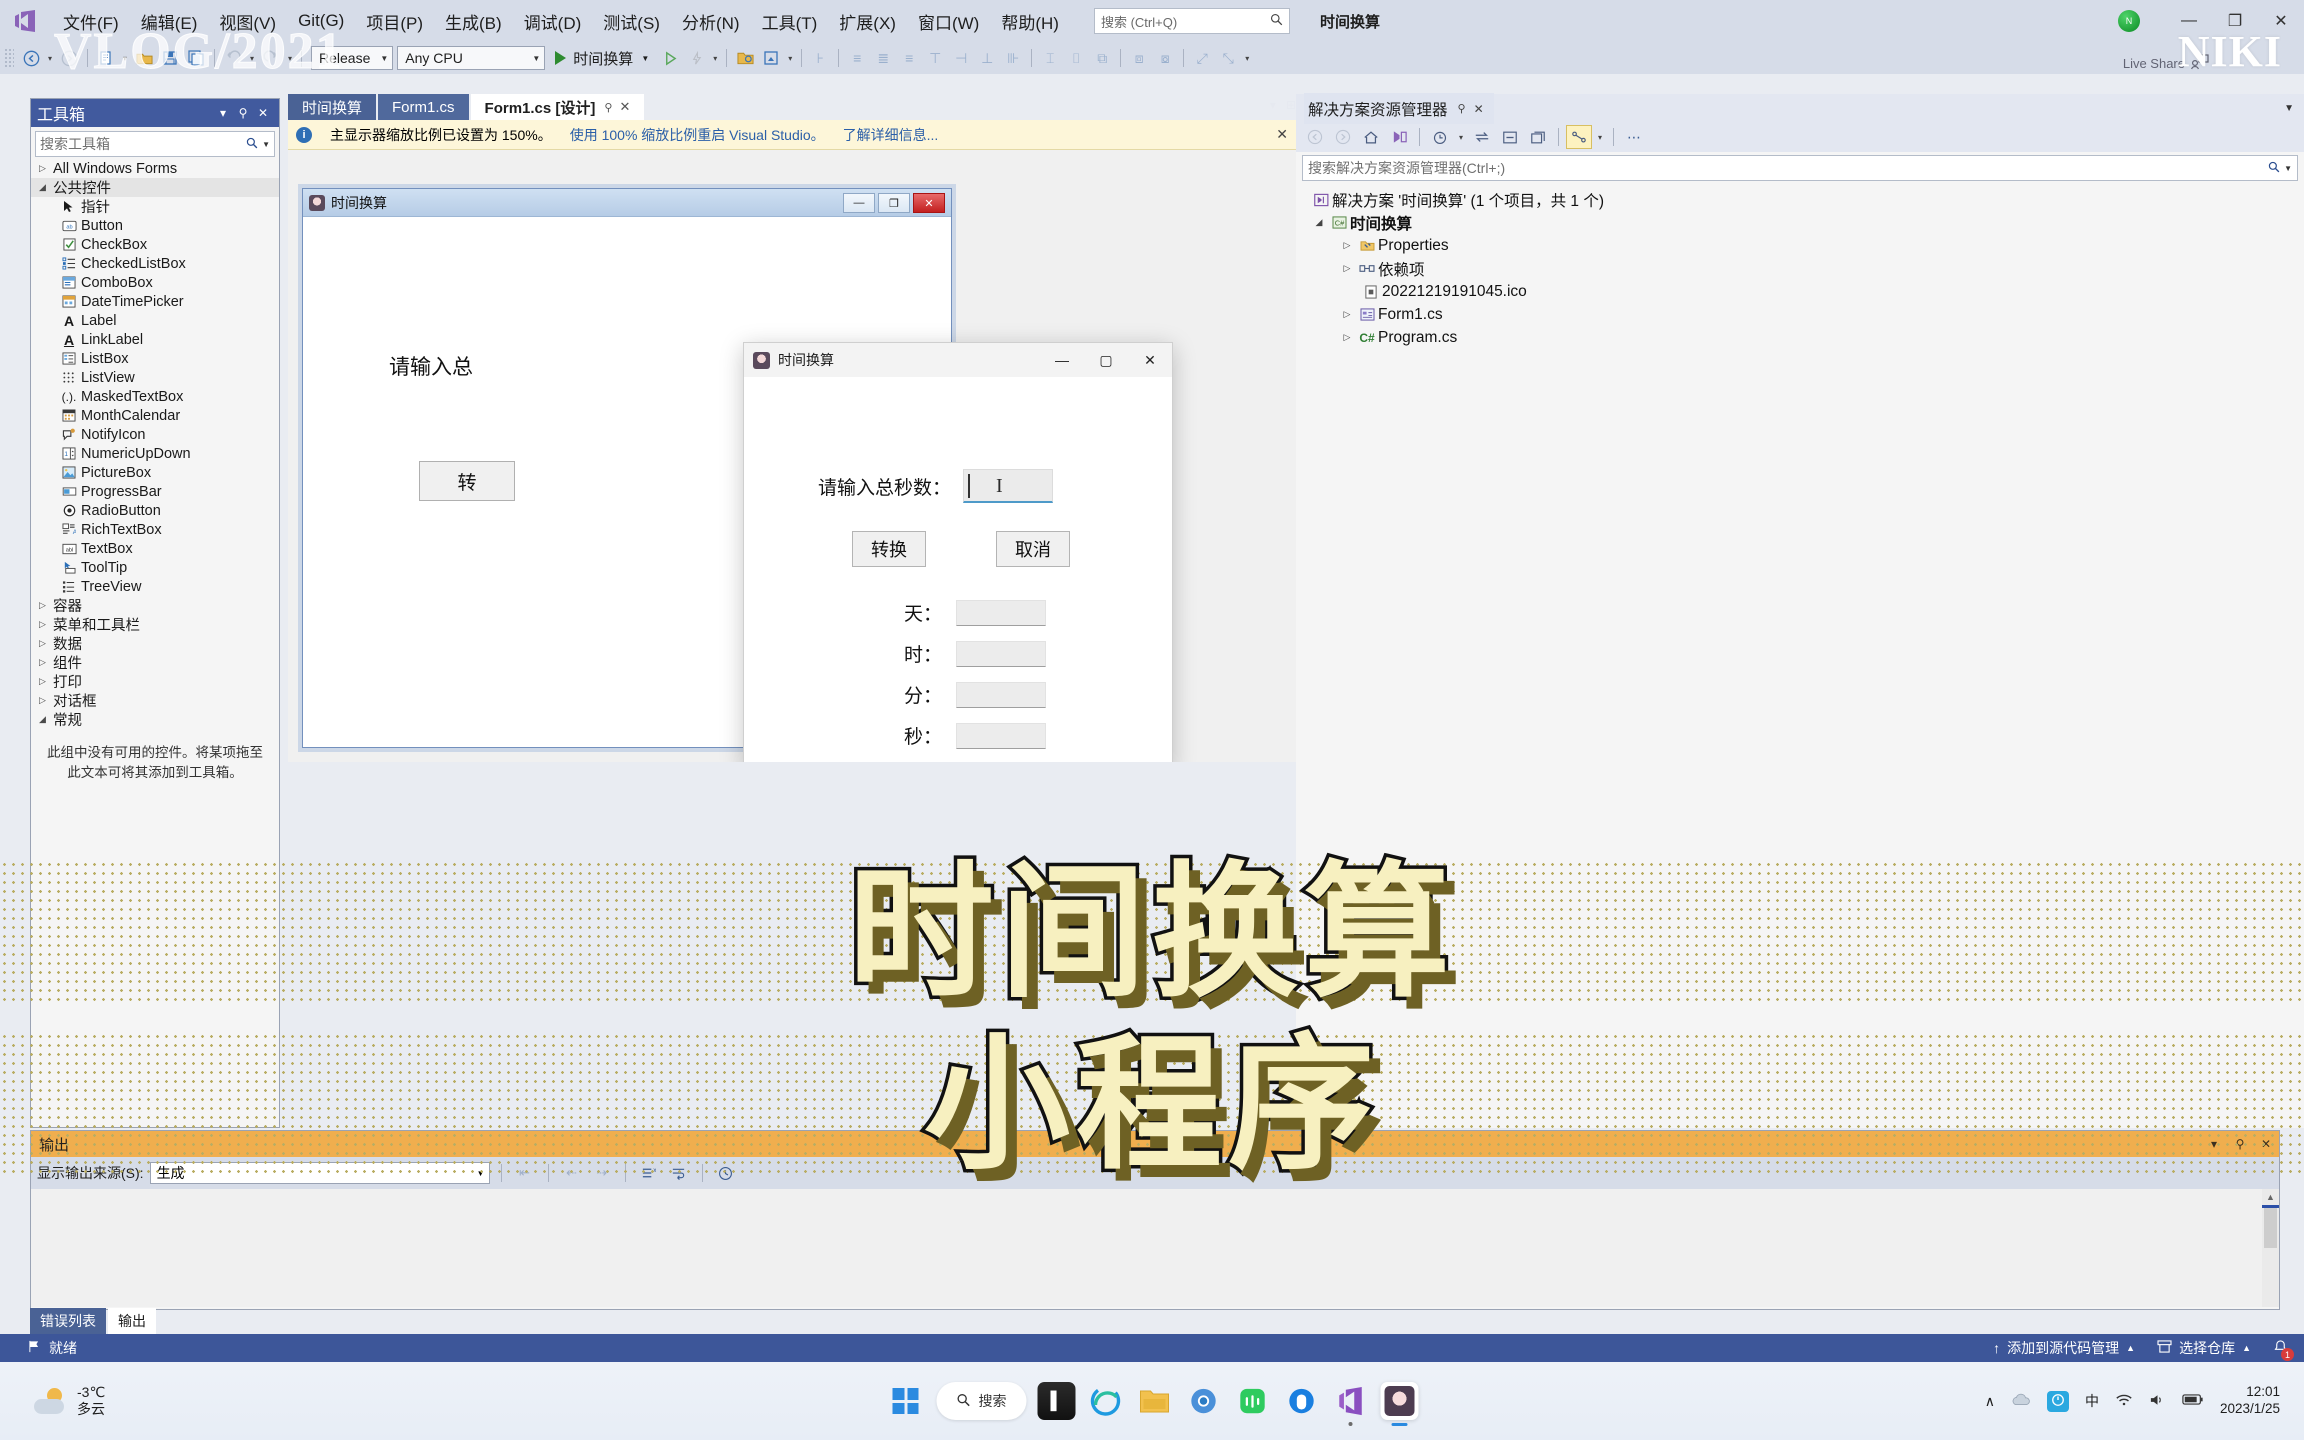 The height and width of the screenshot is (1440, 2304). Describe the element at coordinates (155, 377) in the screenshot. I see `toolbox-item-listview: ListView` at that location.